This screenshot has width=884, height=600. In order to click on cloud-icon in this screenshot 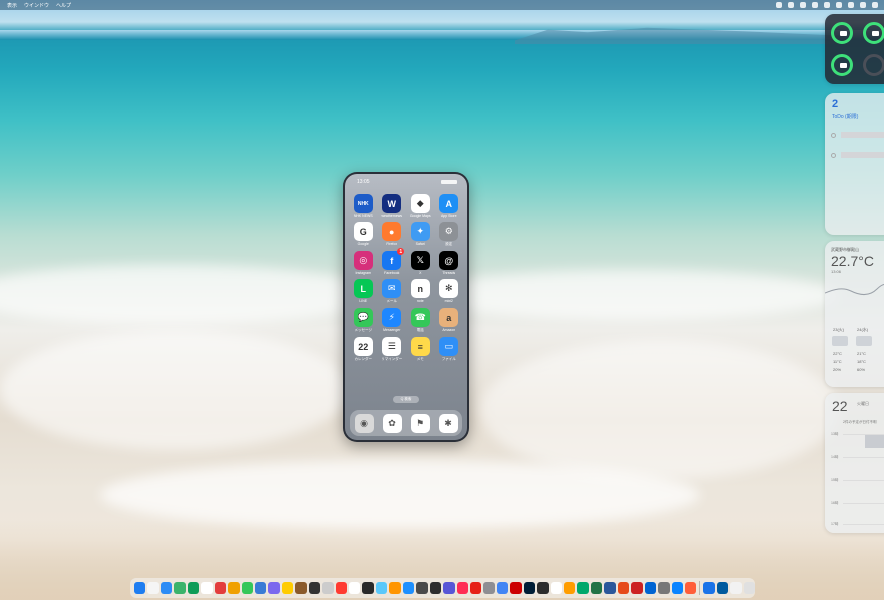, I will do `click(791, 5)`.